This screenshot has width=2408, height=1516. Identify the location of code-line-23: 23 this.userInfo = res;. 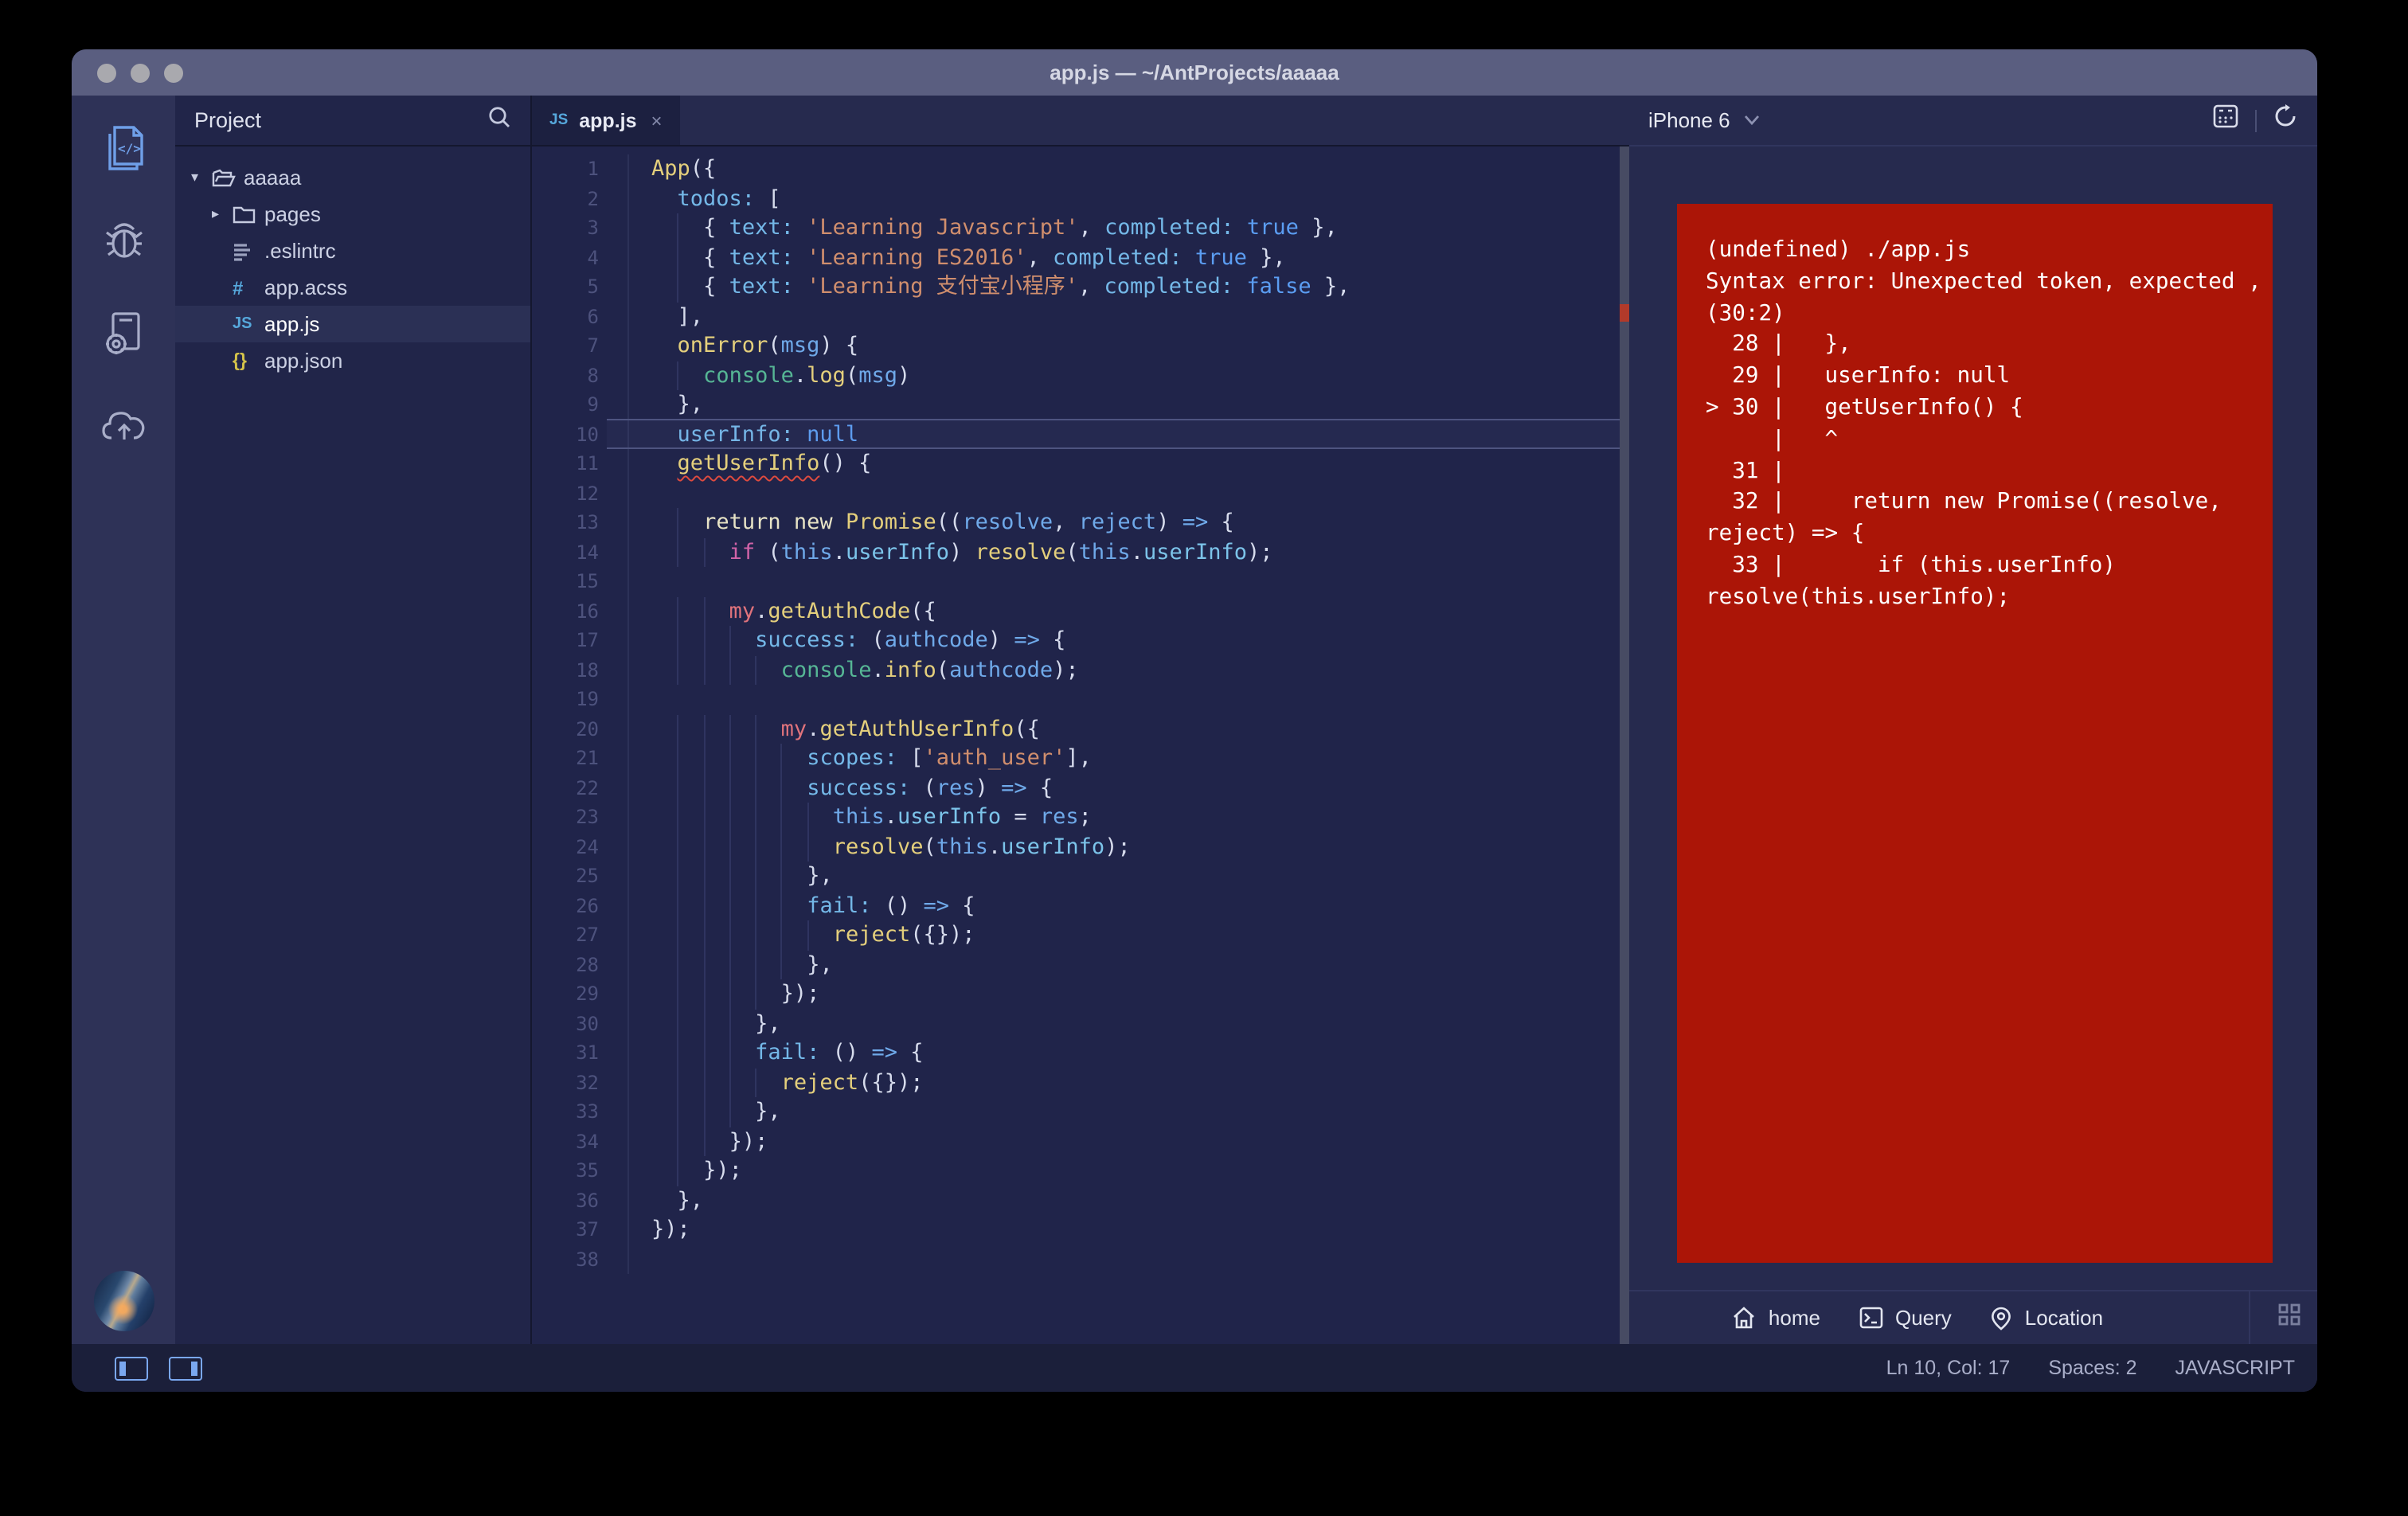
(1080, 817).